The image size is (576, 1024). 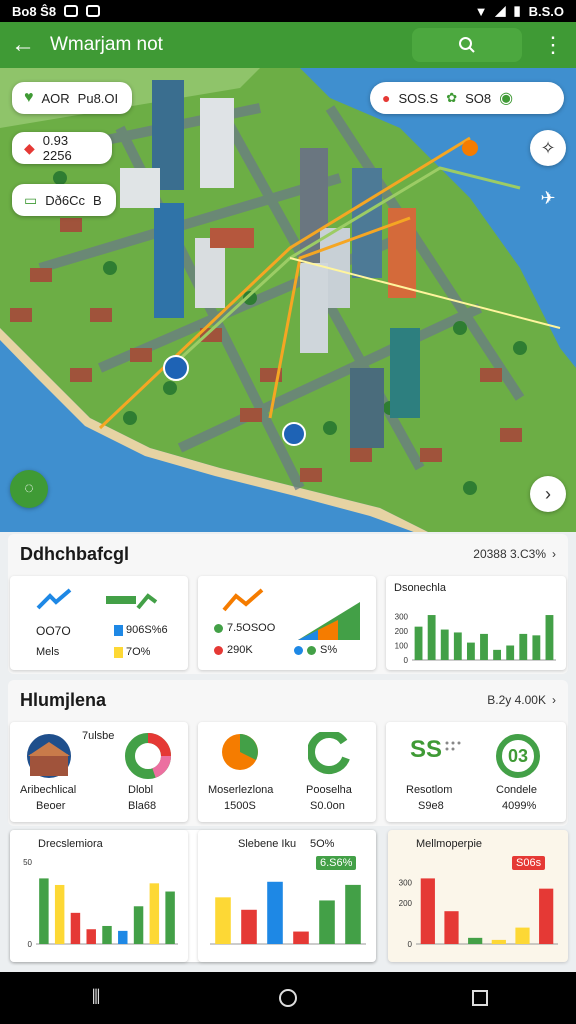 I want to click on chip-text: Dð6Cc, so click(x=65, y=200).